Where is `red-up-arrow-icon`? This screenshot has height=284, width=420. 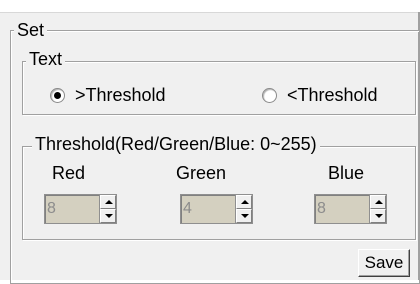
red-up-arrow-icon is located at coordinates (108, 202).